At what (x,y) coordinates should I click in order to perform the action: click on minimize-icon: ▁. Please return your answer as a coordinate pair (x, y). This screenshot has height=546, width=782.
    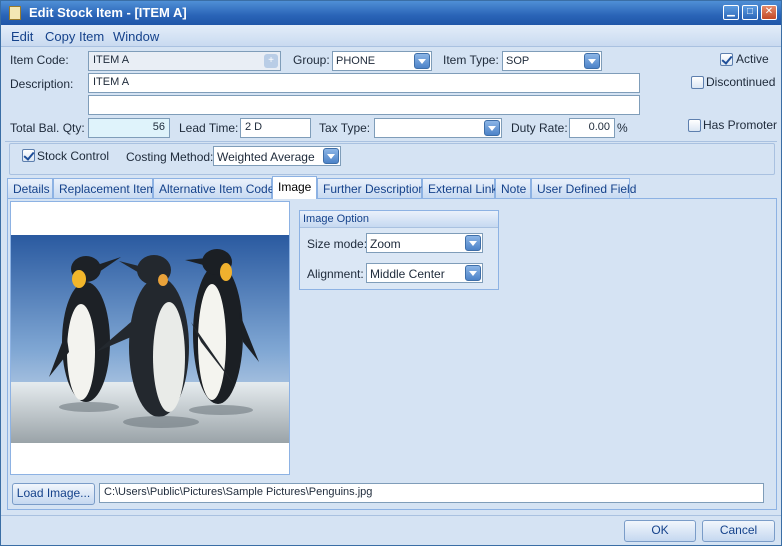
    Looking at the image, I should click on (731, 11).